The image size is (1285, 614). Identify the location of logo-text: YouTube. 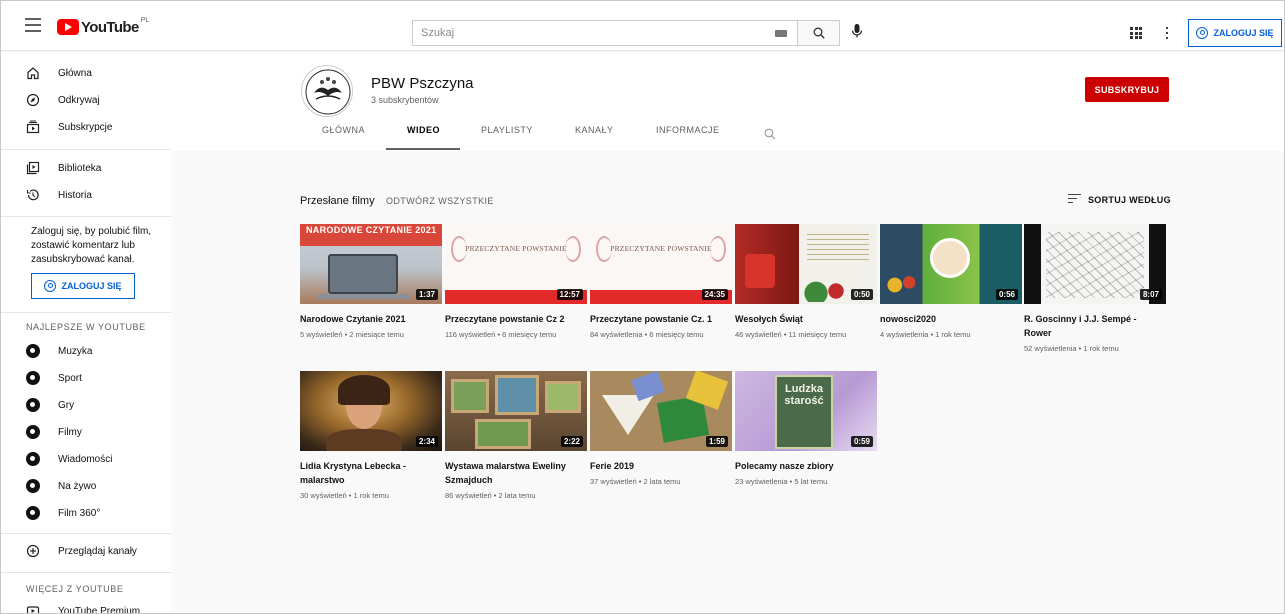
(110, 27).